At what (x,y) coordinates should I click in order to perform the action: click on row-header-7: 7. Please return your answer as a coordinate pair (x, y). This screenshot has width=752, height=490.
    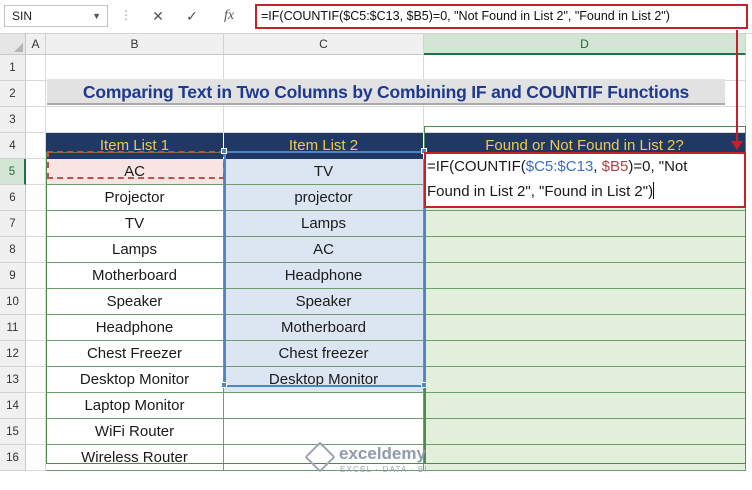
    Looking at the image, I should click on (13, 224).